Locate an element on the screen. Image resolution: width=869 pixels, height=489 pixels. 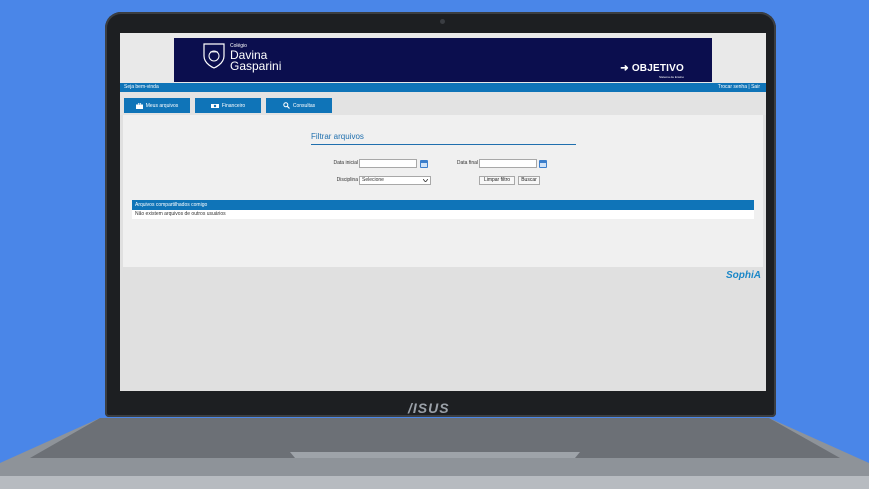
clear-filter-button: Limpar filtro is located at coordinates (497, 180).